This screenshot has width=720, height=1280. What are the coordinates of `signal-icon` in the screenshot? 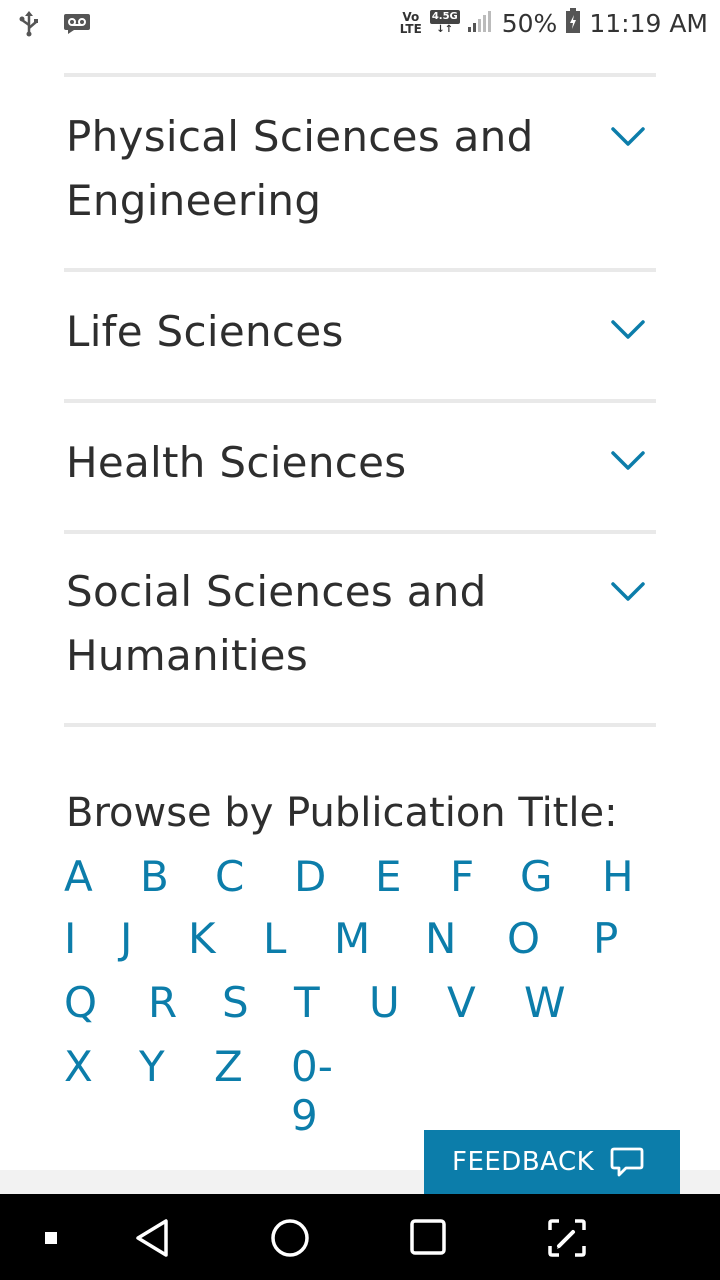 It's located at (480, 23).